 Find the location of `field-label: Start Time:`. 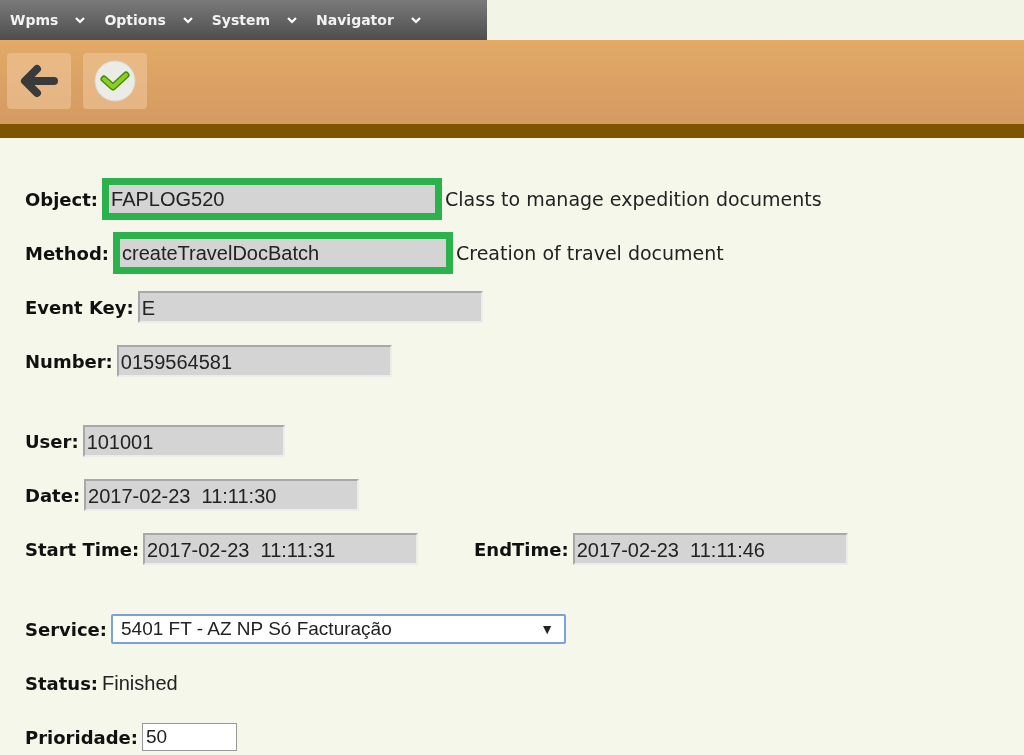

field-label: Start Time: is located at coordinates (82, 549).